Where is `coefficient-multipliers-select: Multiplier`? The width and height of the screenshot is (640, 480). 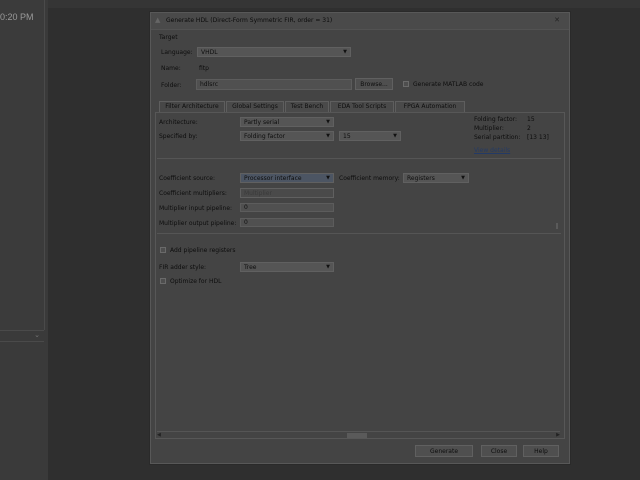 coefficient-multipliers-select: Multiplier is located at coordinates (287, 193).